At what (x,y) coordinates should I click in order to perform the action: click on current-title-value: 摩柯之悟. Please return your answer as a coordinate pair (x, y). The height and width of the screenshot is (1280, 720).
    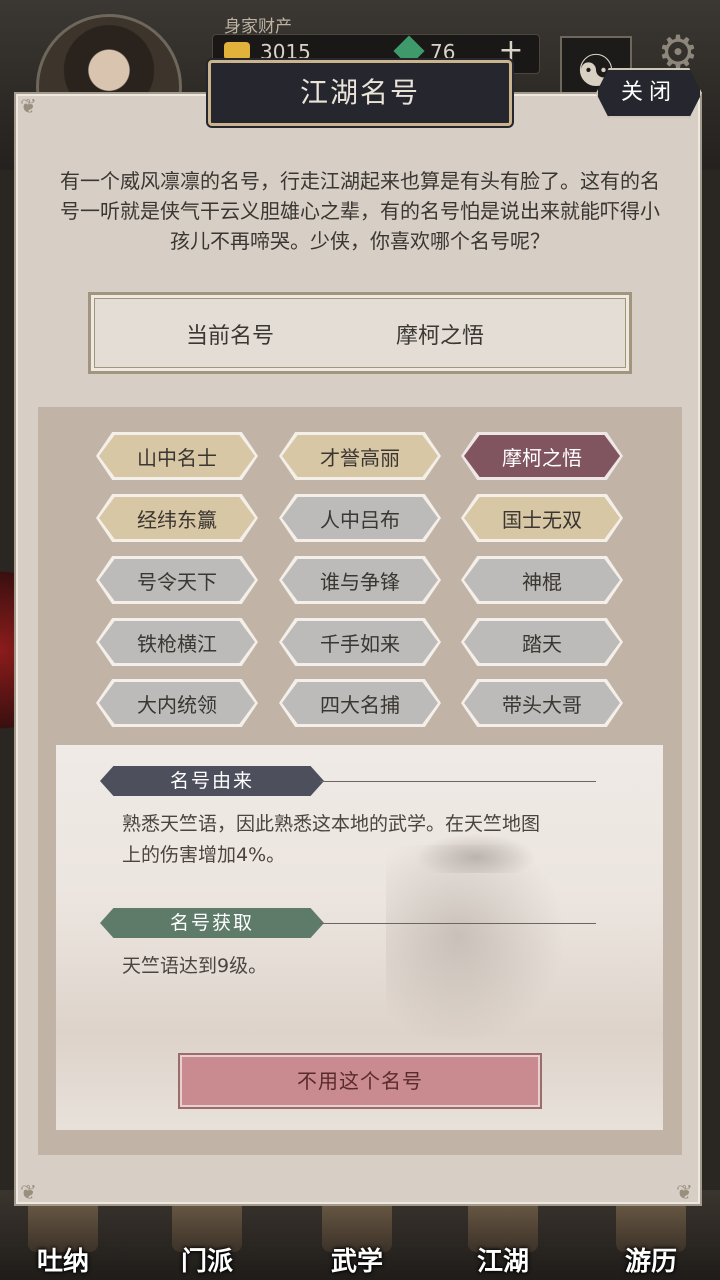
    Looking at the image, I should click on (440, 336).